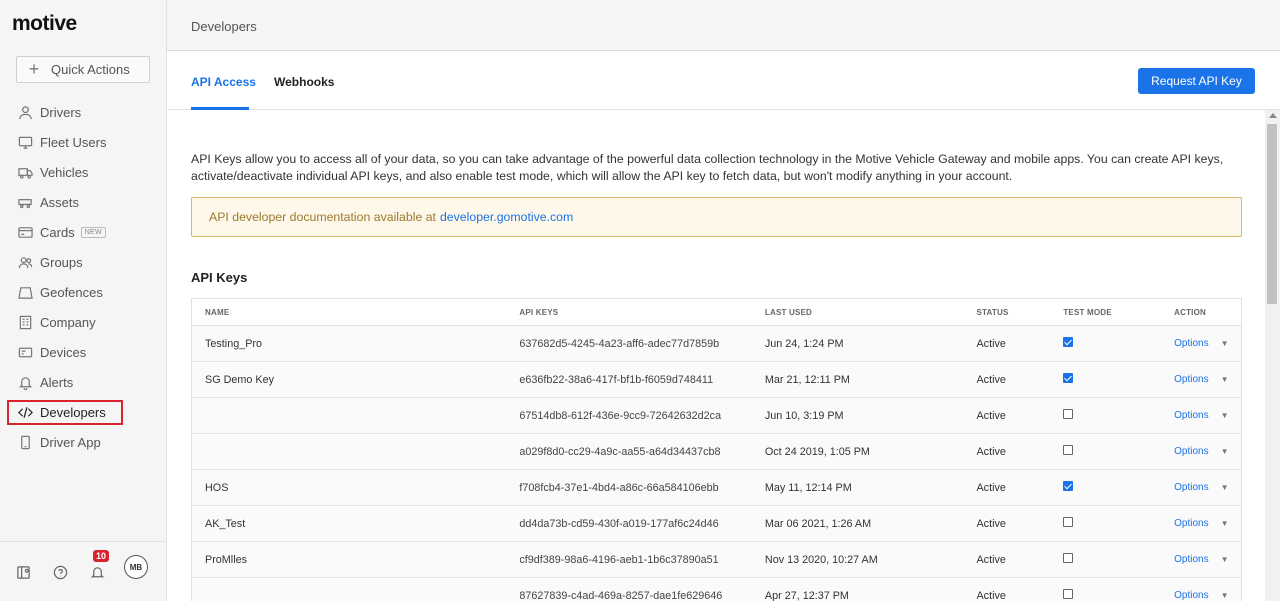 This screenshot has height=601, width=1280. Describe the element at coordinates (225, 523) in the screenshot. I see `key-name: AK_Test` at that location.